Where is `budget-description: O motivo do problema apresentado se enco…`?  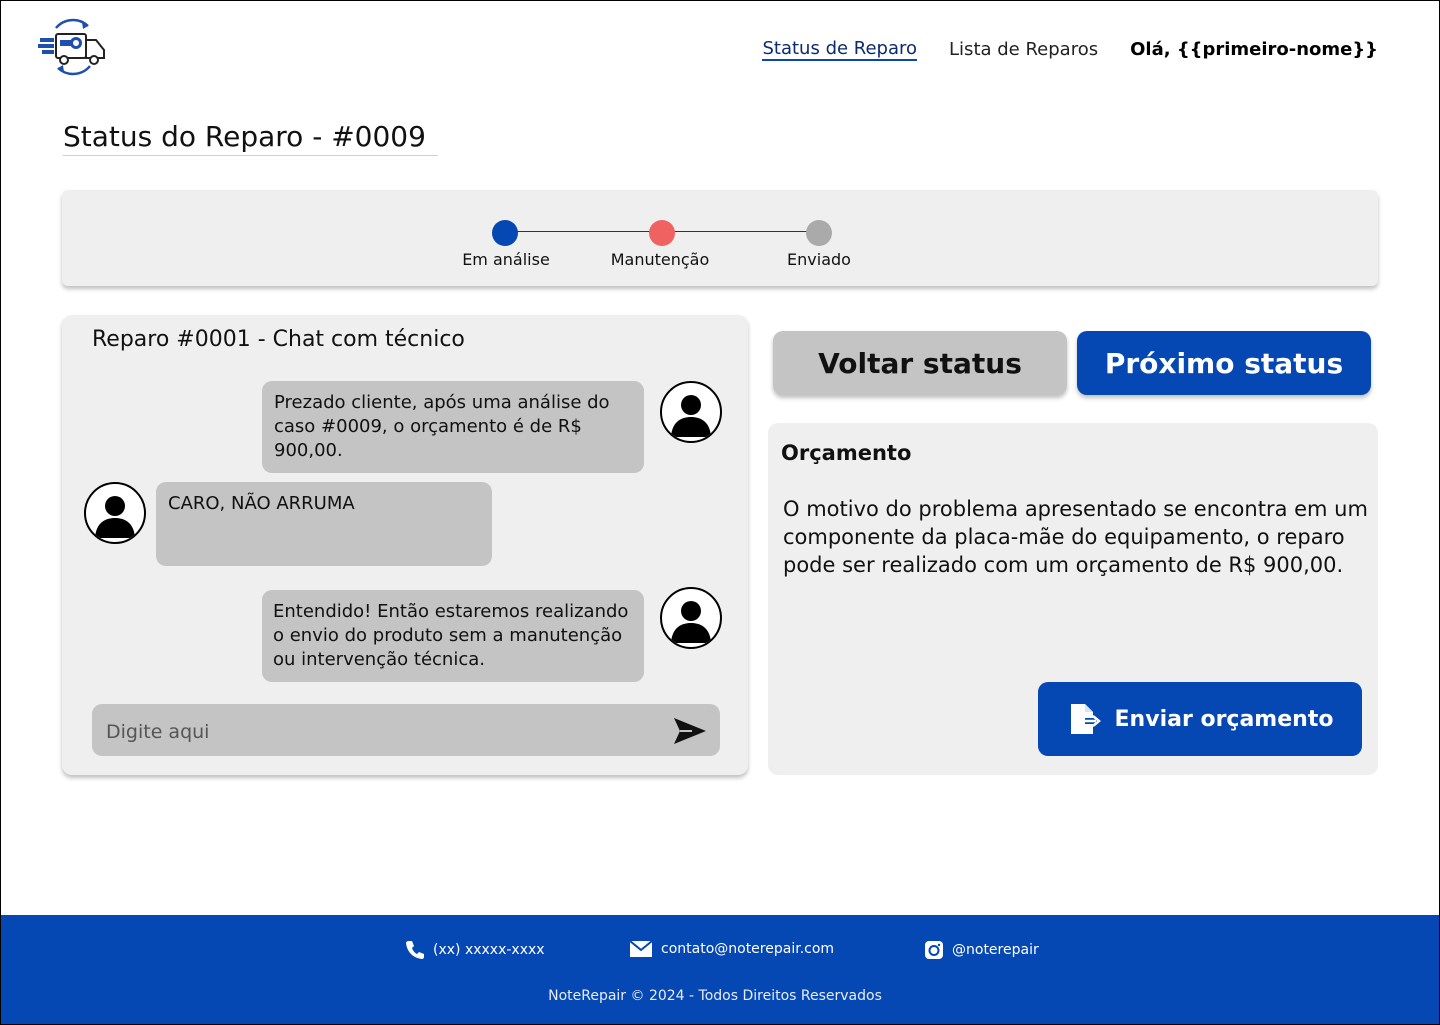
budget-description: O motivo do problema apresentado se enco… is located at coordinates (1075, 537).